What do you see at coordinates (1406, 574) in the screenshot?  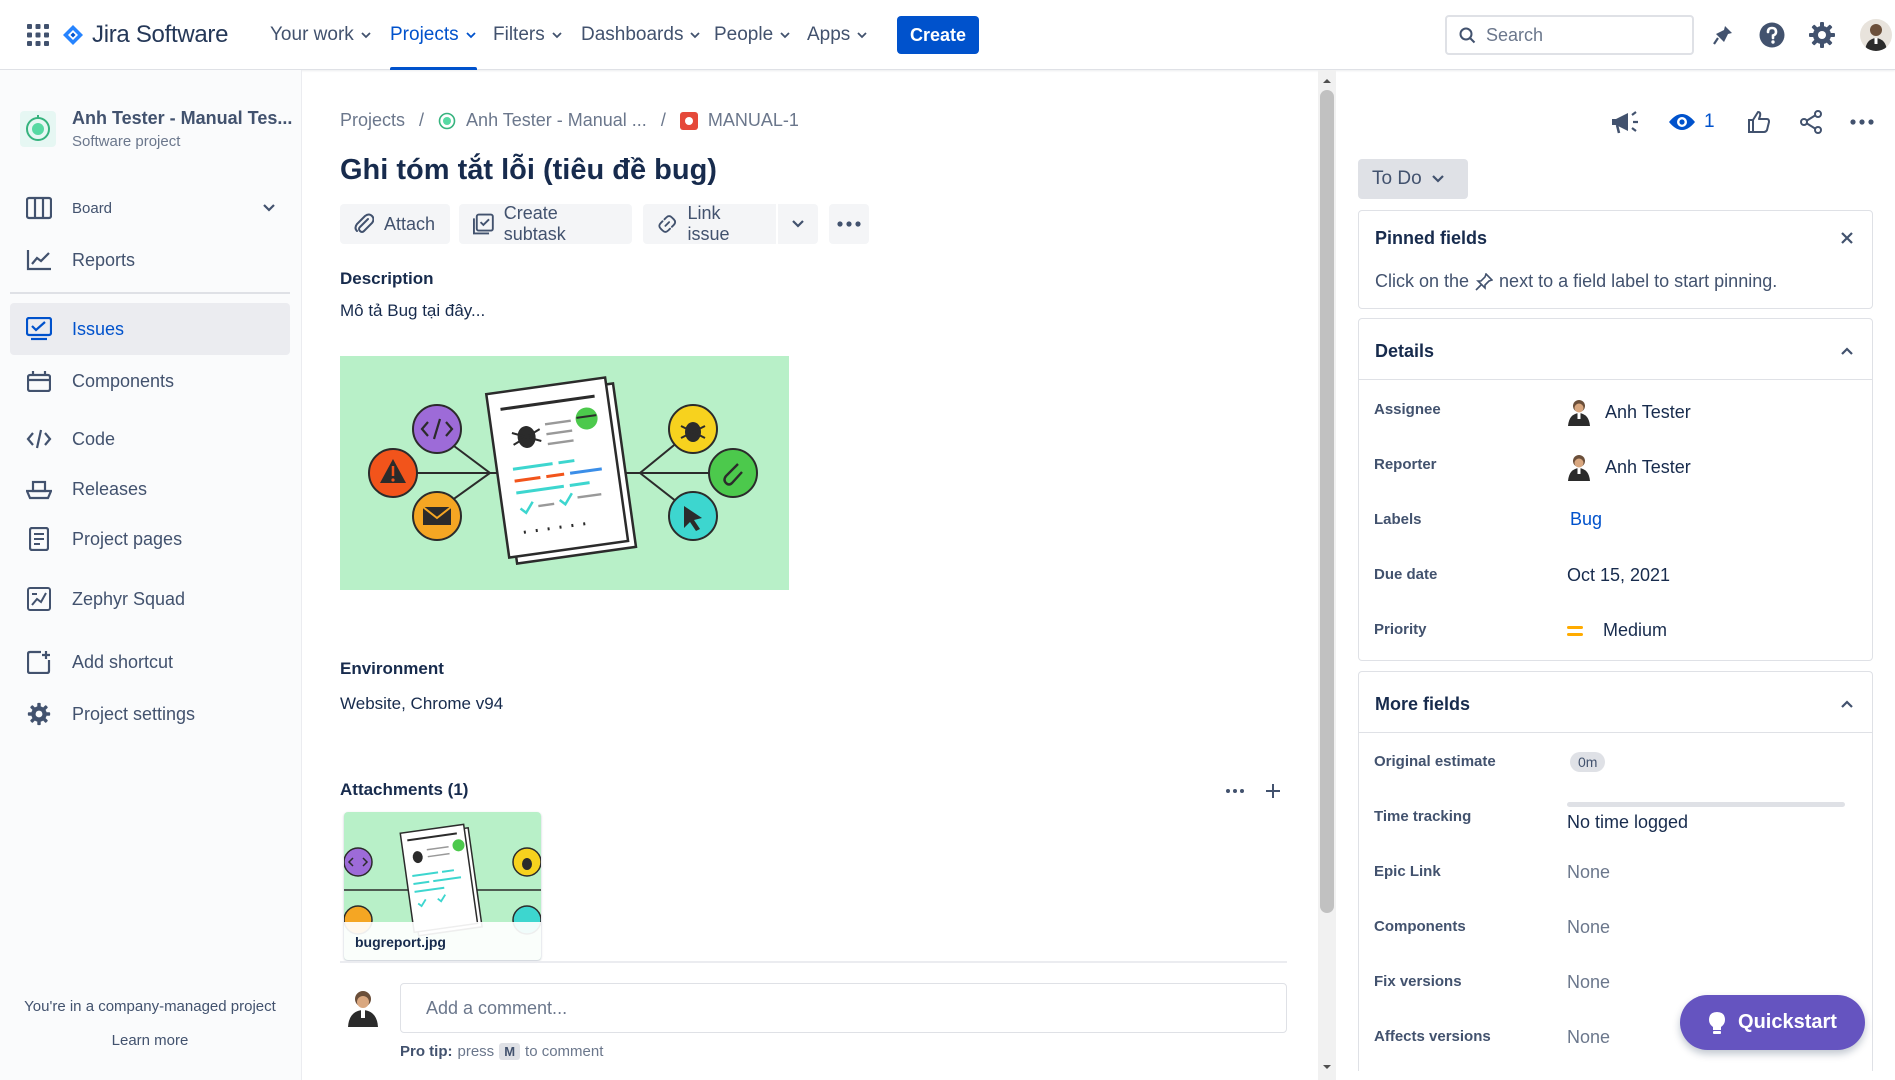 I see `due-date-label: Due date` at bounding box center [1406, 574].